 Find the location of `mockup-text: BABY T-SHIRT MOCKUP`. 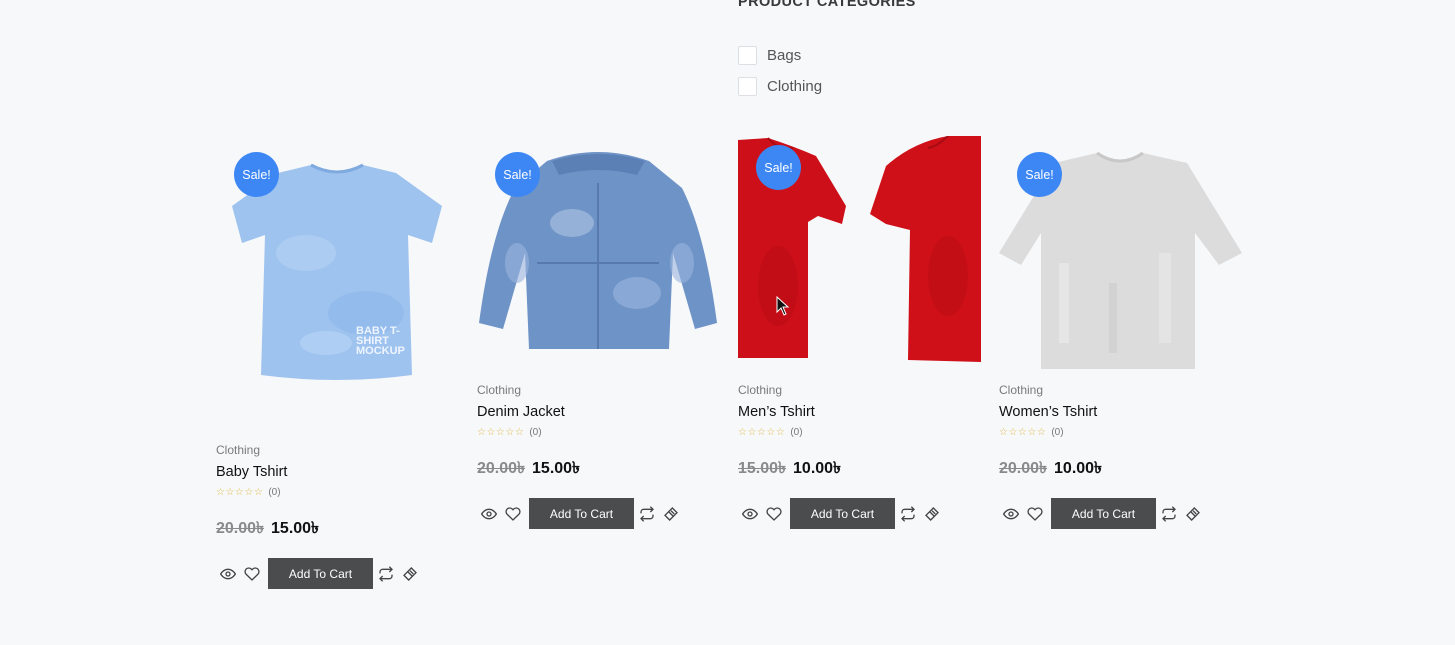

mockup-text: BABY T-SHIRT MOCKUP is located at coordinates (380, 341).